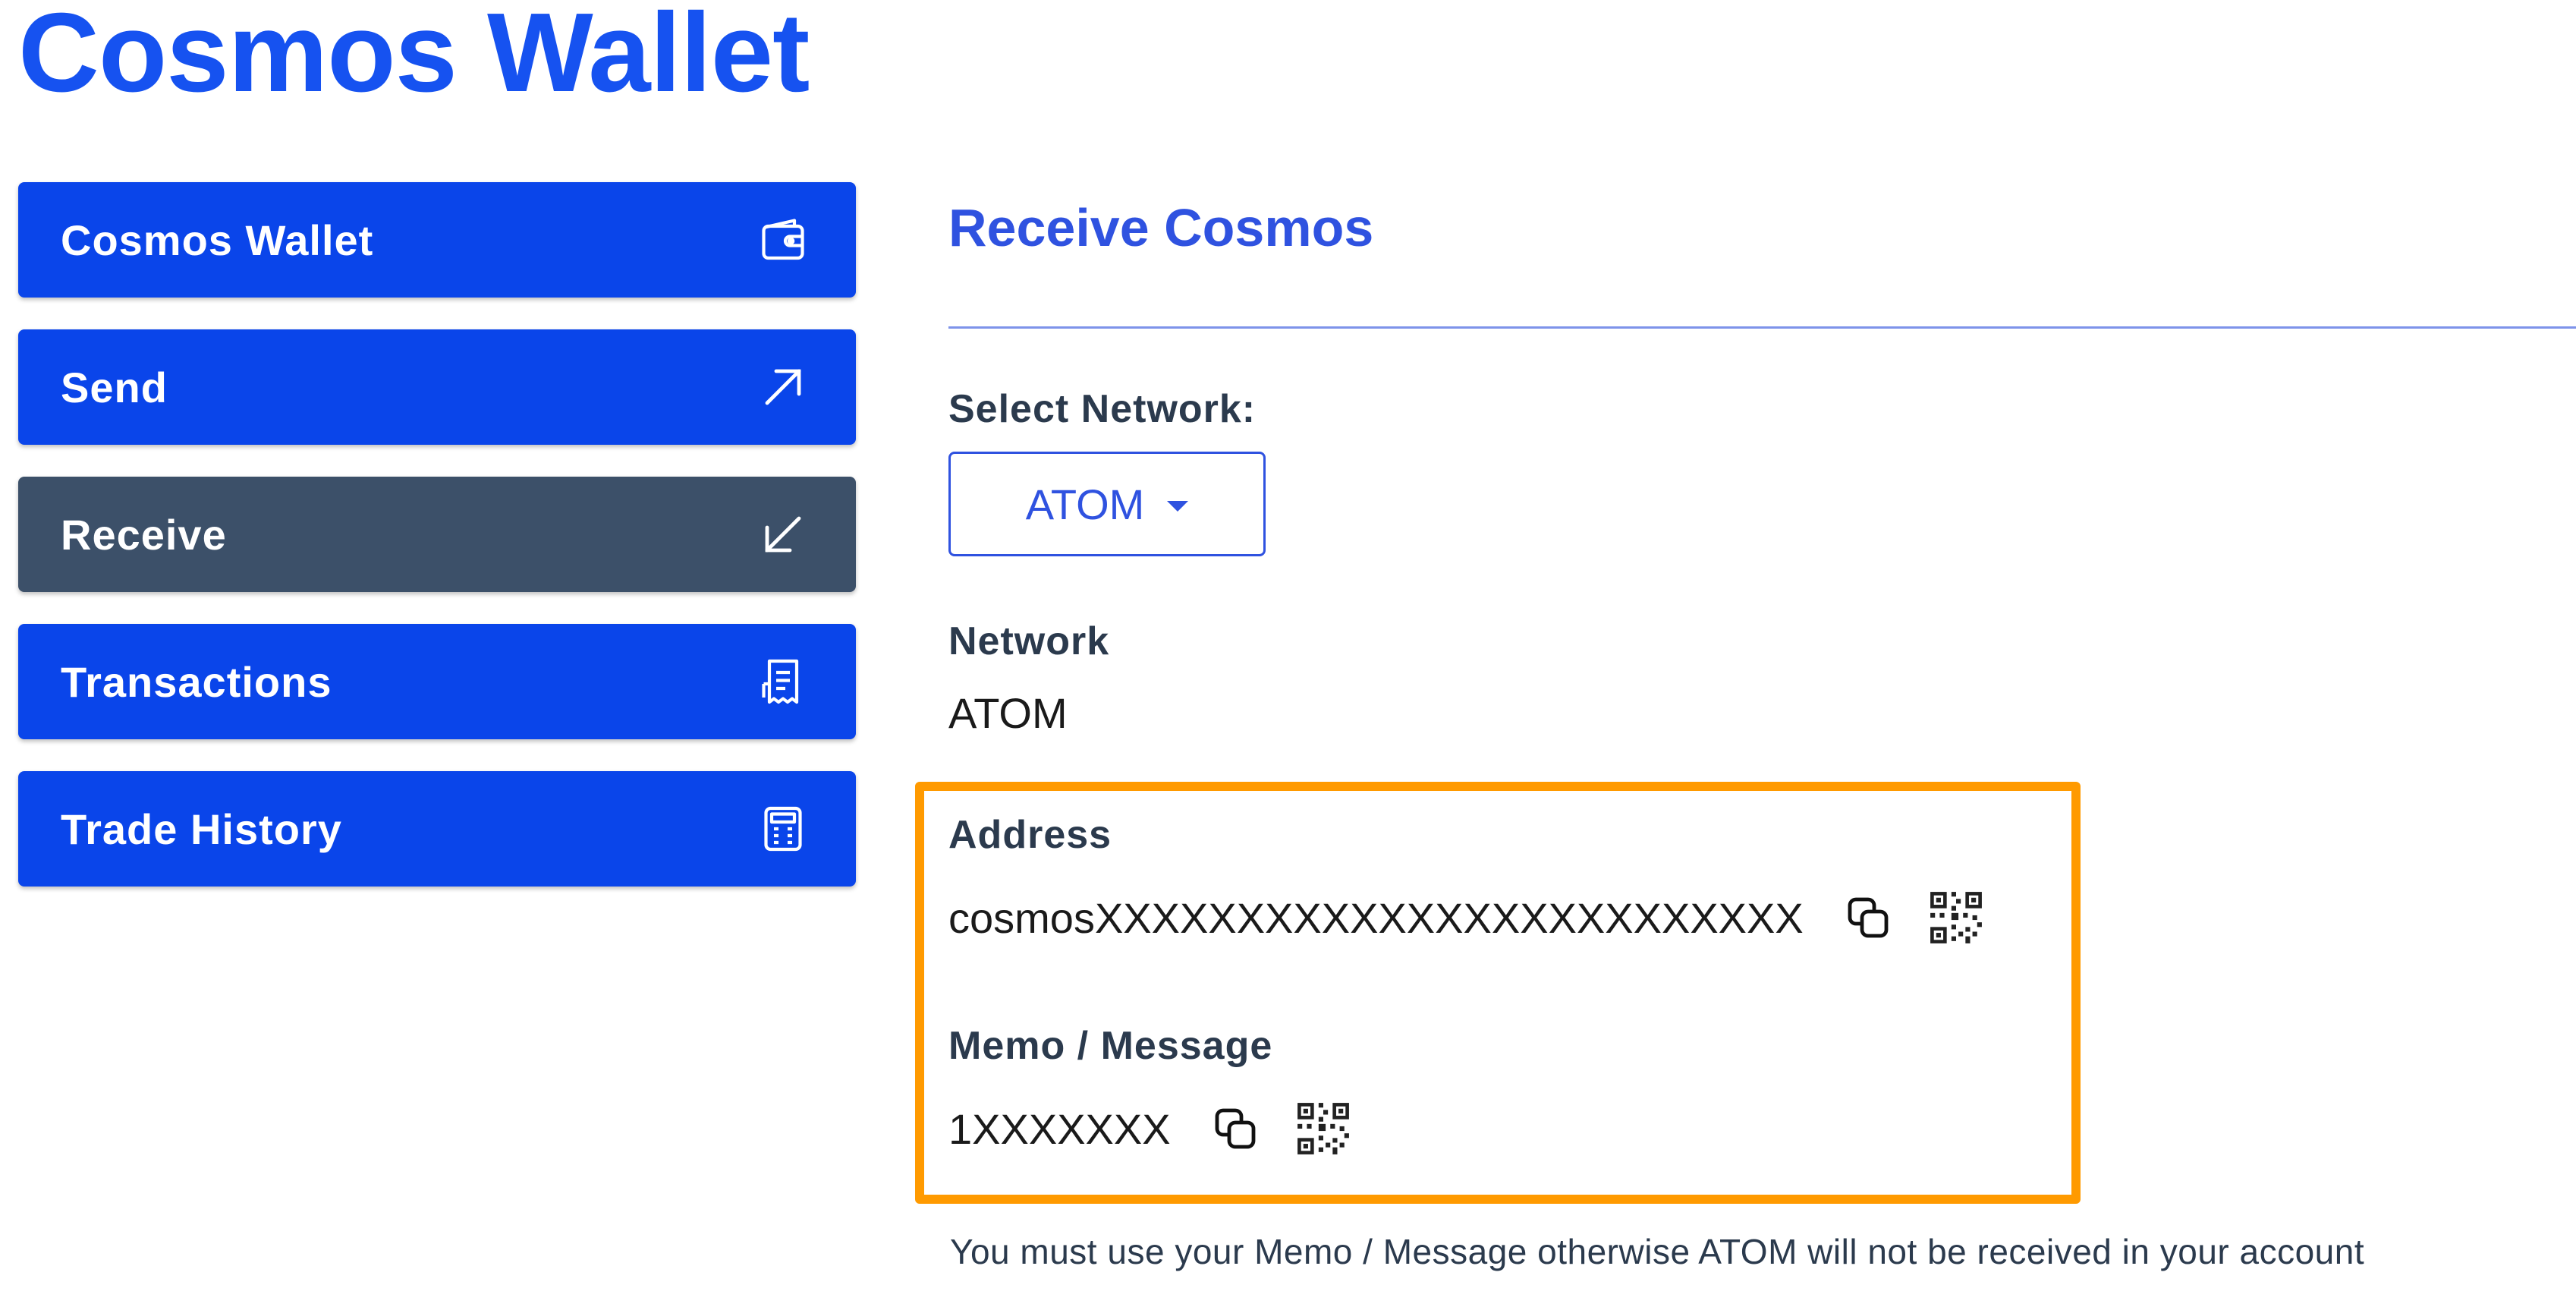 The image size is (2576, 1307). I want to click on sidebar-item-label: Send, so click(114, 387).